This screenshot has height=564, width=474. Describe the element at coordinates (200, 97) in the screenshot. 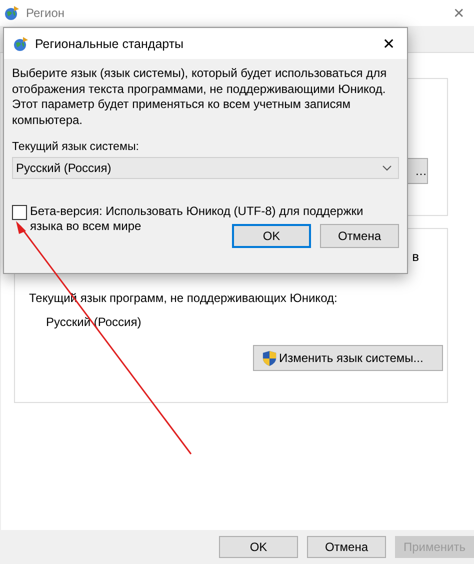

I see `description: Выберите язык (язык системы), который будет использоваться для отображения текста программами, не поддерживающими Юникод. Этот параметр будет применяться ко всем учетным записям компьютера.` at that location.